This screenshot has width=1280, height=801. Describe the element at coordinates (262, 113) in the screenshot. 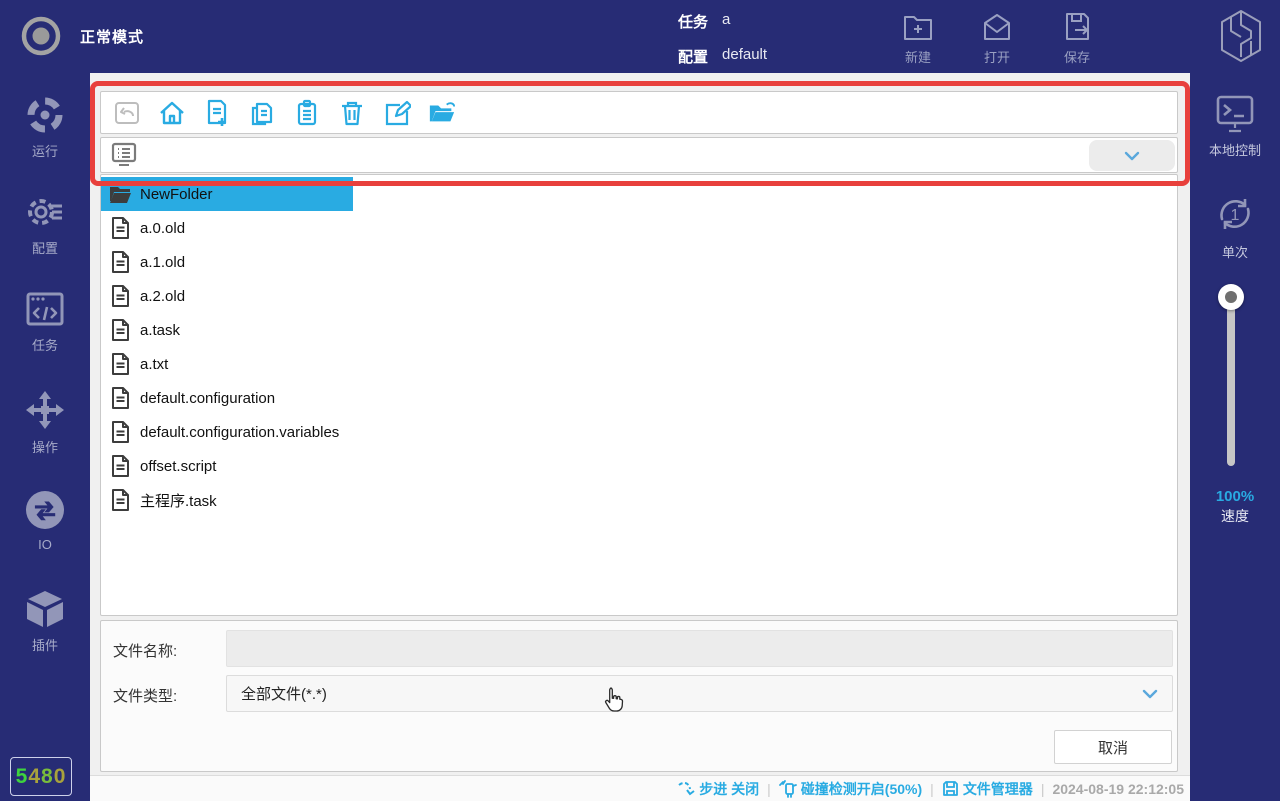

I see `copy-icon` at that location.